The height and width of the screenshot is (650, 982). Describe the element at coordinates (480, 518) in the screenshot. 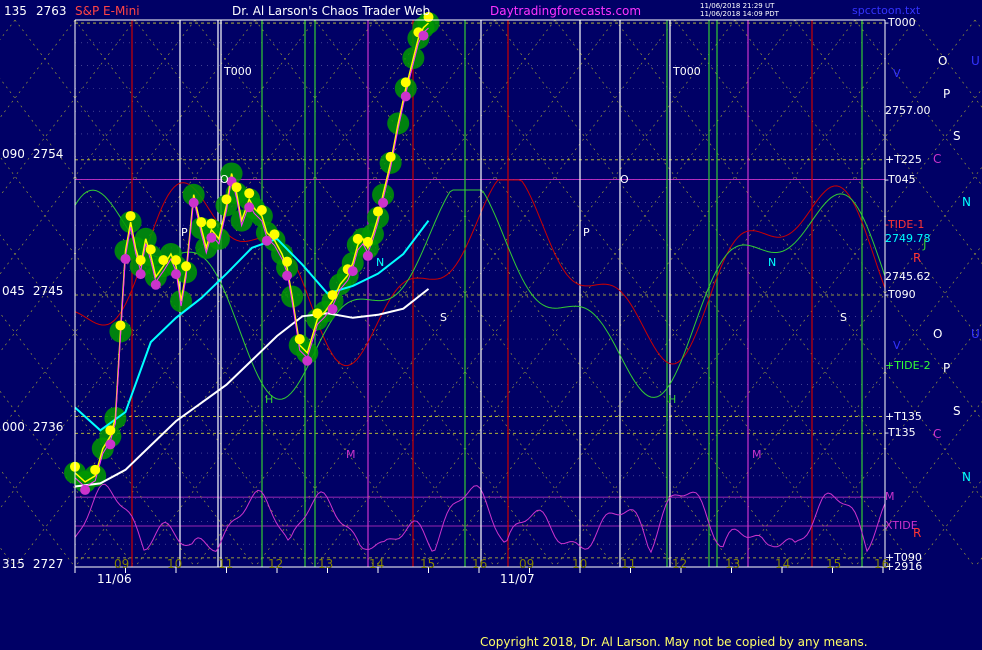

I see `xtide-line` at that location.